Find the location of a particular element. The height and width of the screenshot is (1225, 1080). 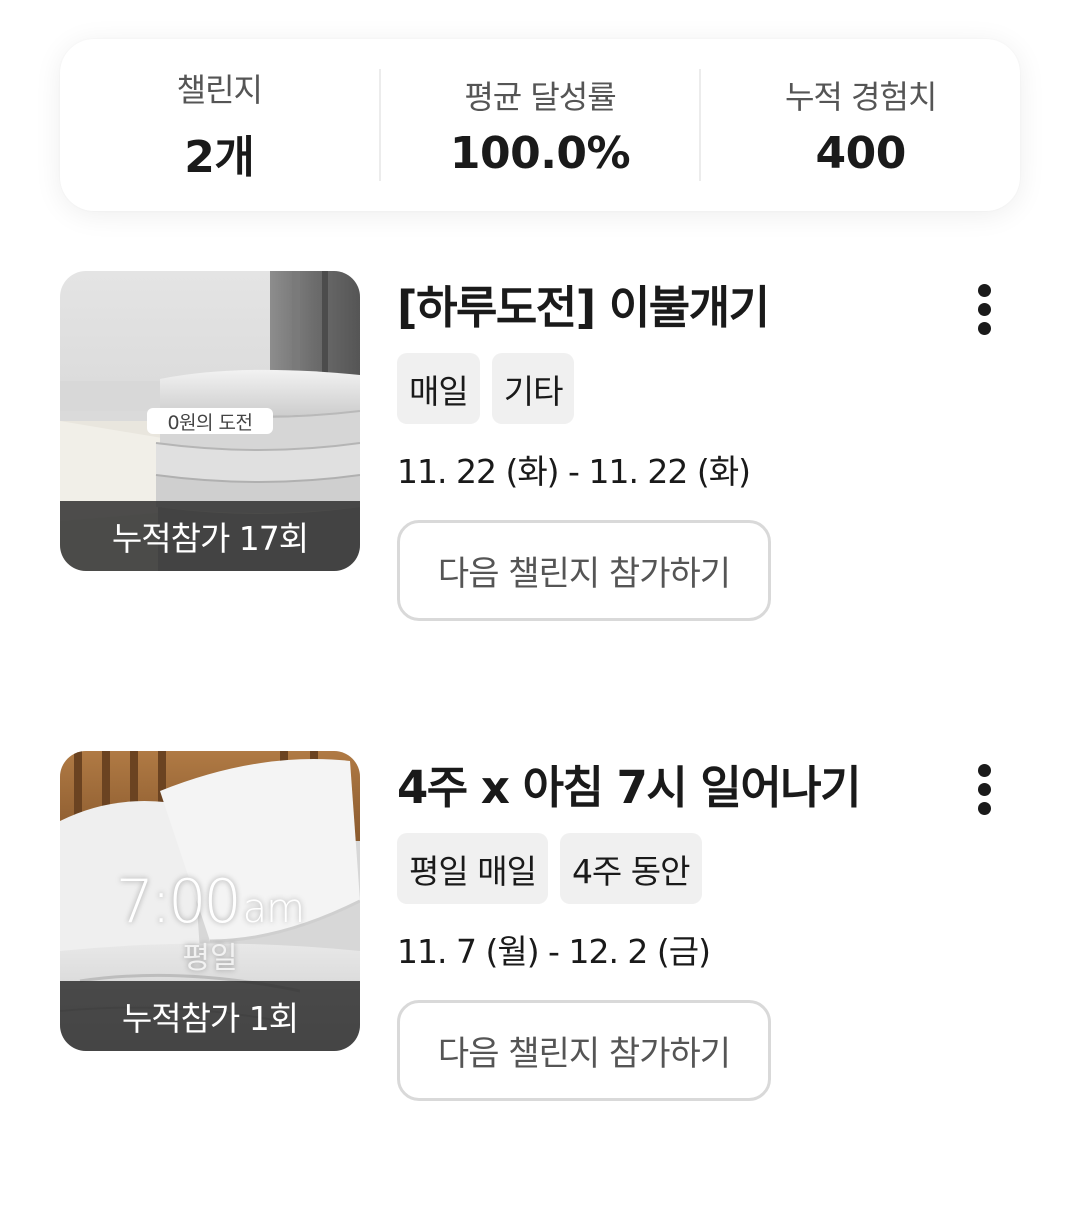

stat-label: 챌린지 is located at coordinates (219, 90).